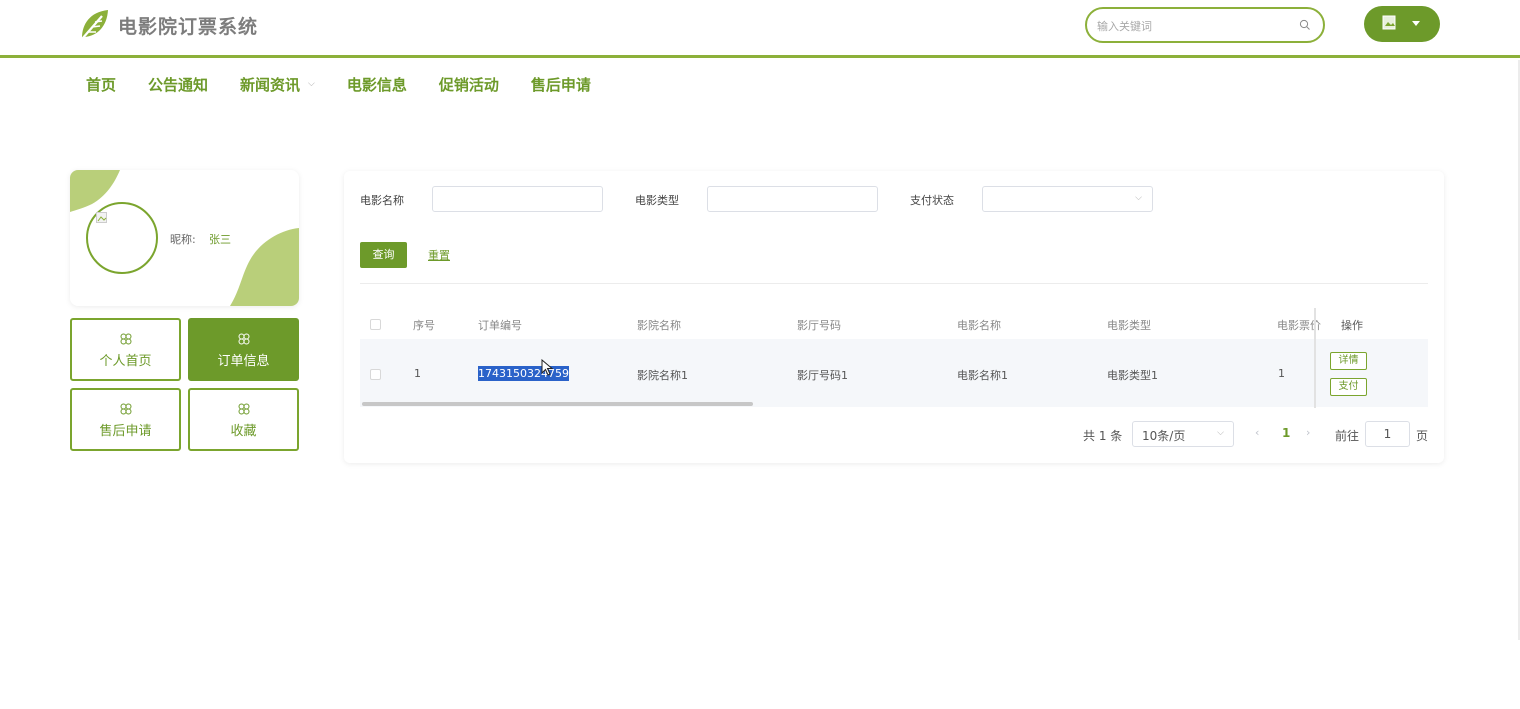 The width and height of the screenshot is (1520, 709). I want to click on movie-name-input, so click(517, 199).